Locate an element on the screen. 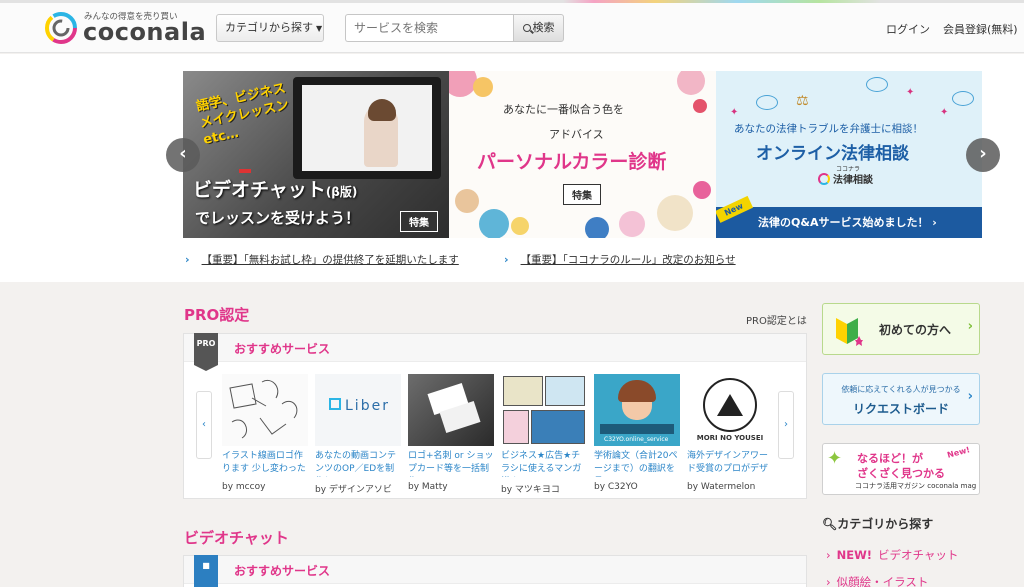  pro-carousel-next: › is located at coordinates (786, 425).